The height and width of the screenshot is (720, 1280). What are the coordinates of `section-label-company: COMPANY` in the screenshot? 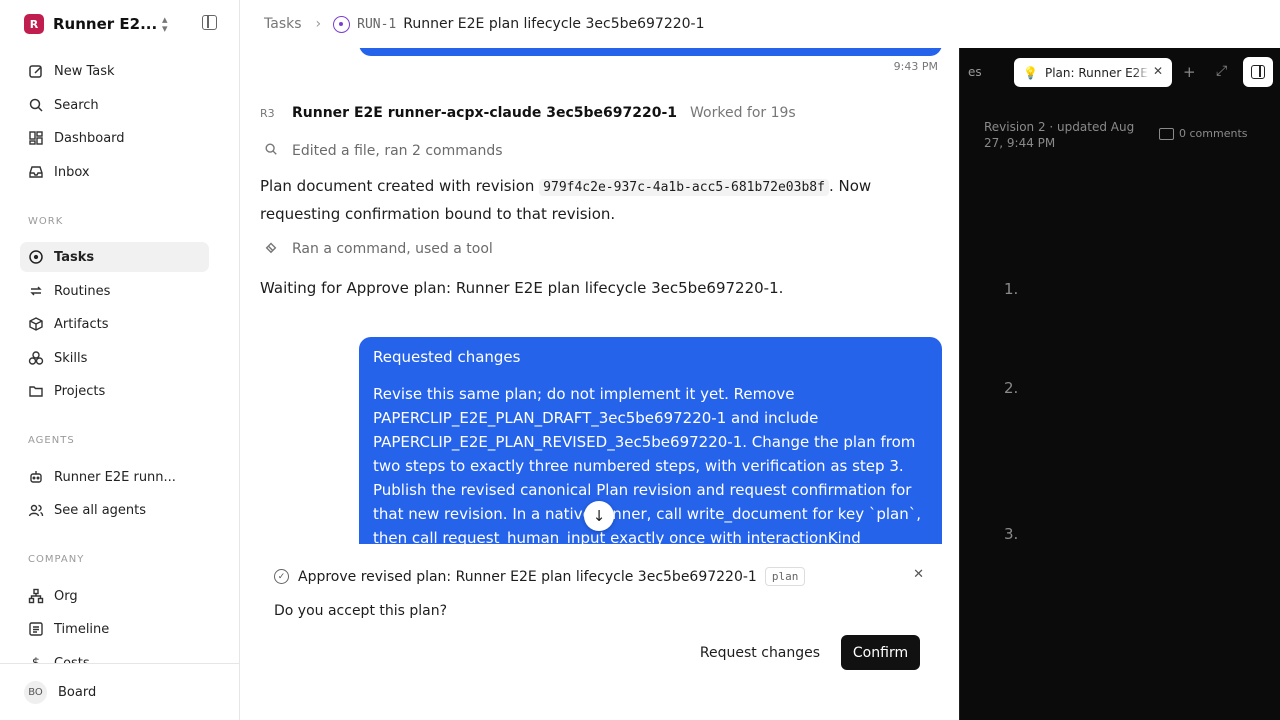 It's located at (56, 559).